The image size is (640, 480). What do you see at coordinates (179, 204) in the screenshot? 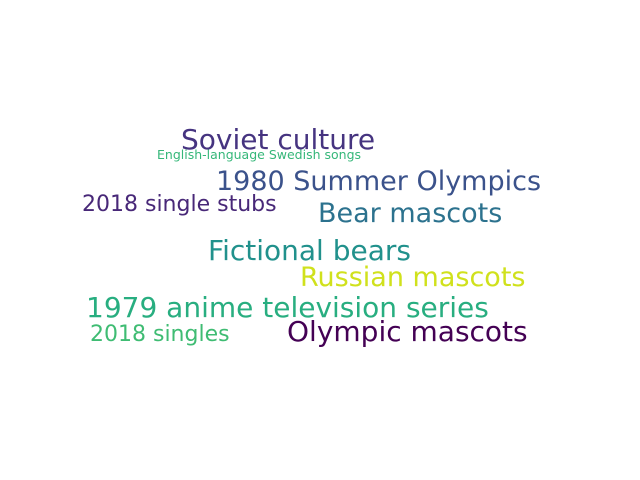
I see `word-2018-single-stubs: 2018 single stubs` at bounding box center [179, 204].